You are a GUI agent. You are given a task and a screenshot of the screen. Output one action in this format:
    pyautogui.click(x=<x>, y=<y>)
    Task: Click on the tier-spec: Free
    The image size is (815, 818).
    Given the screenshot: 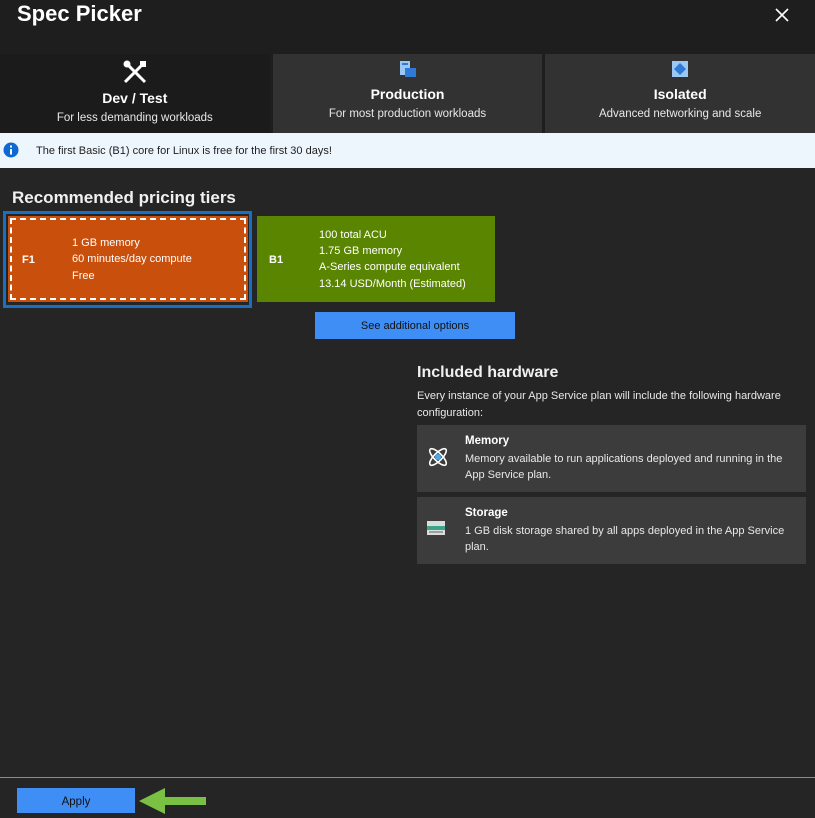 What is the action you would take?
    pyautogui.click(x=83, y=276)
    